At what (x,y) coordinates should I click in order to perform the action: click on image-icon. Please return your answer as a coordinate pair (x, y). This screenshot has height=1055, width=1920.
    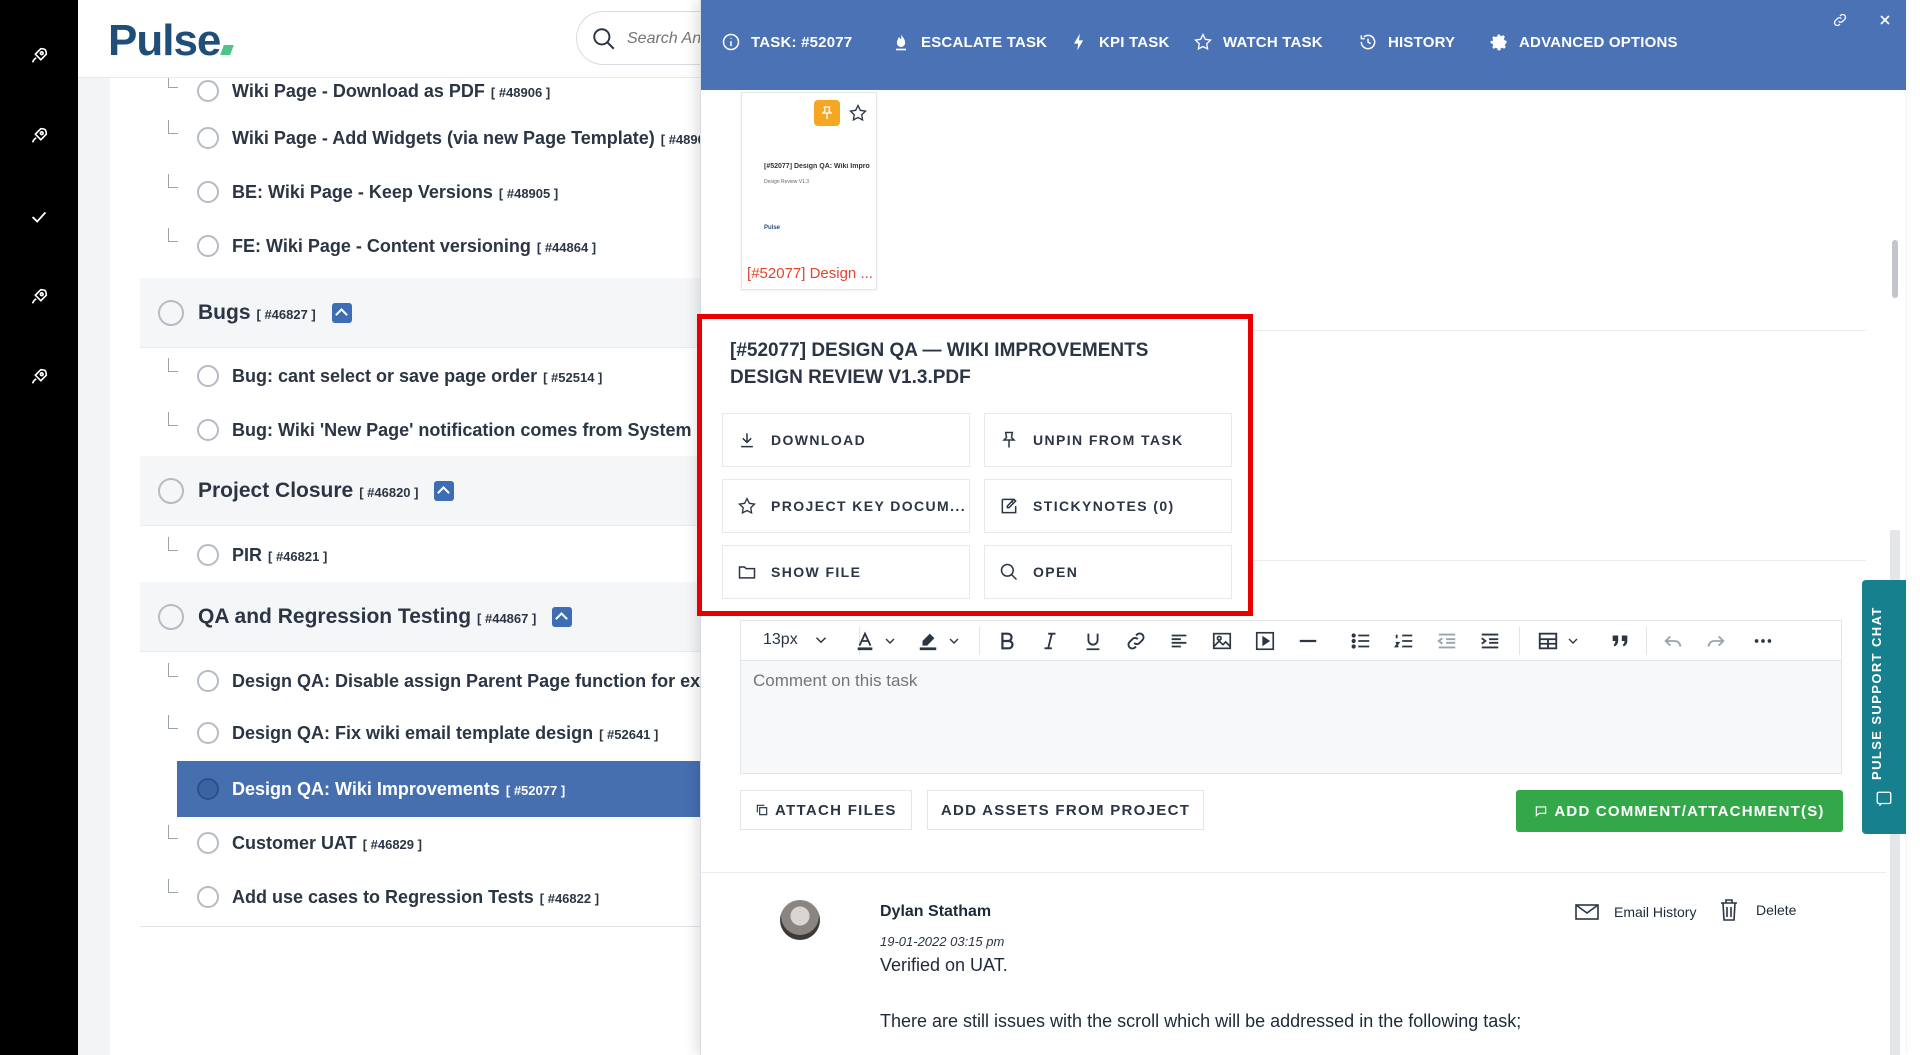
    Looking at the image, I should click on (1222, 641).